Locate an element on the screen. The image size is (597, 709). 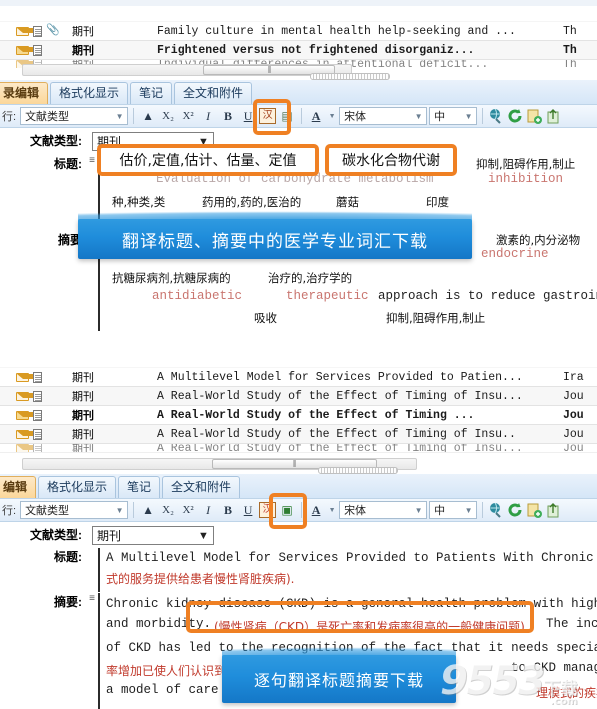
abstract-gloss-right-1: 激素的,内分泌物 is located at coordinates (538, 240).